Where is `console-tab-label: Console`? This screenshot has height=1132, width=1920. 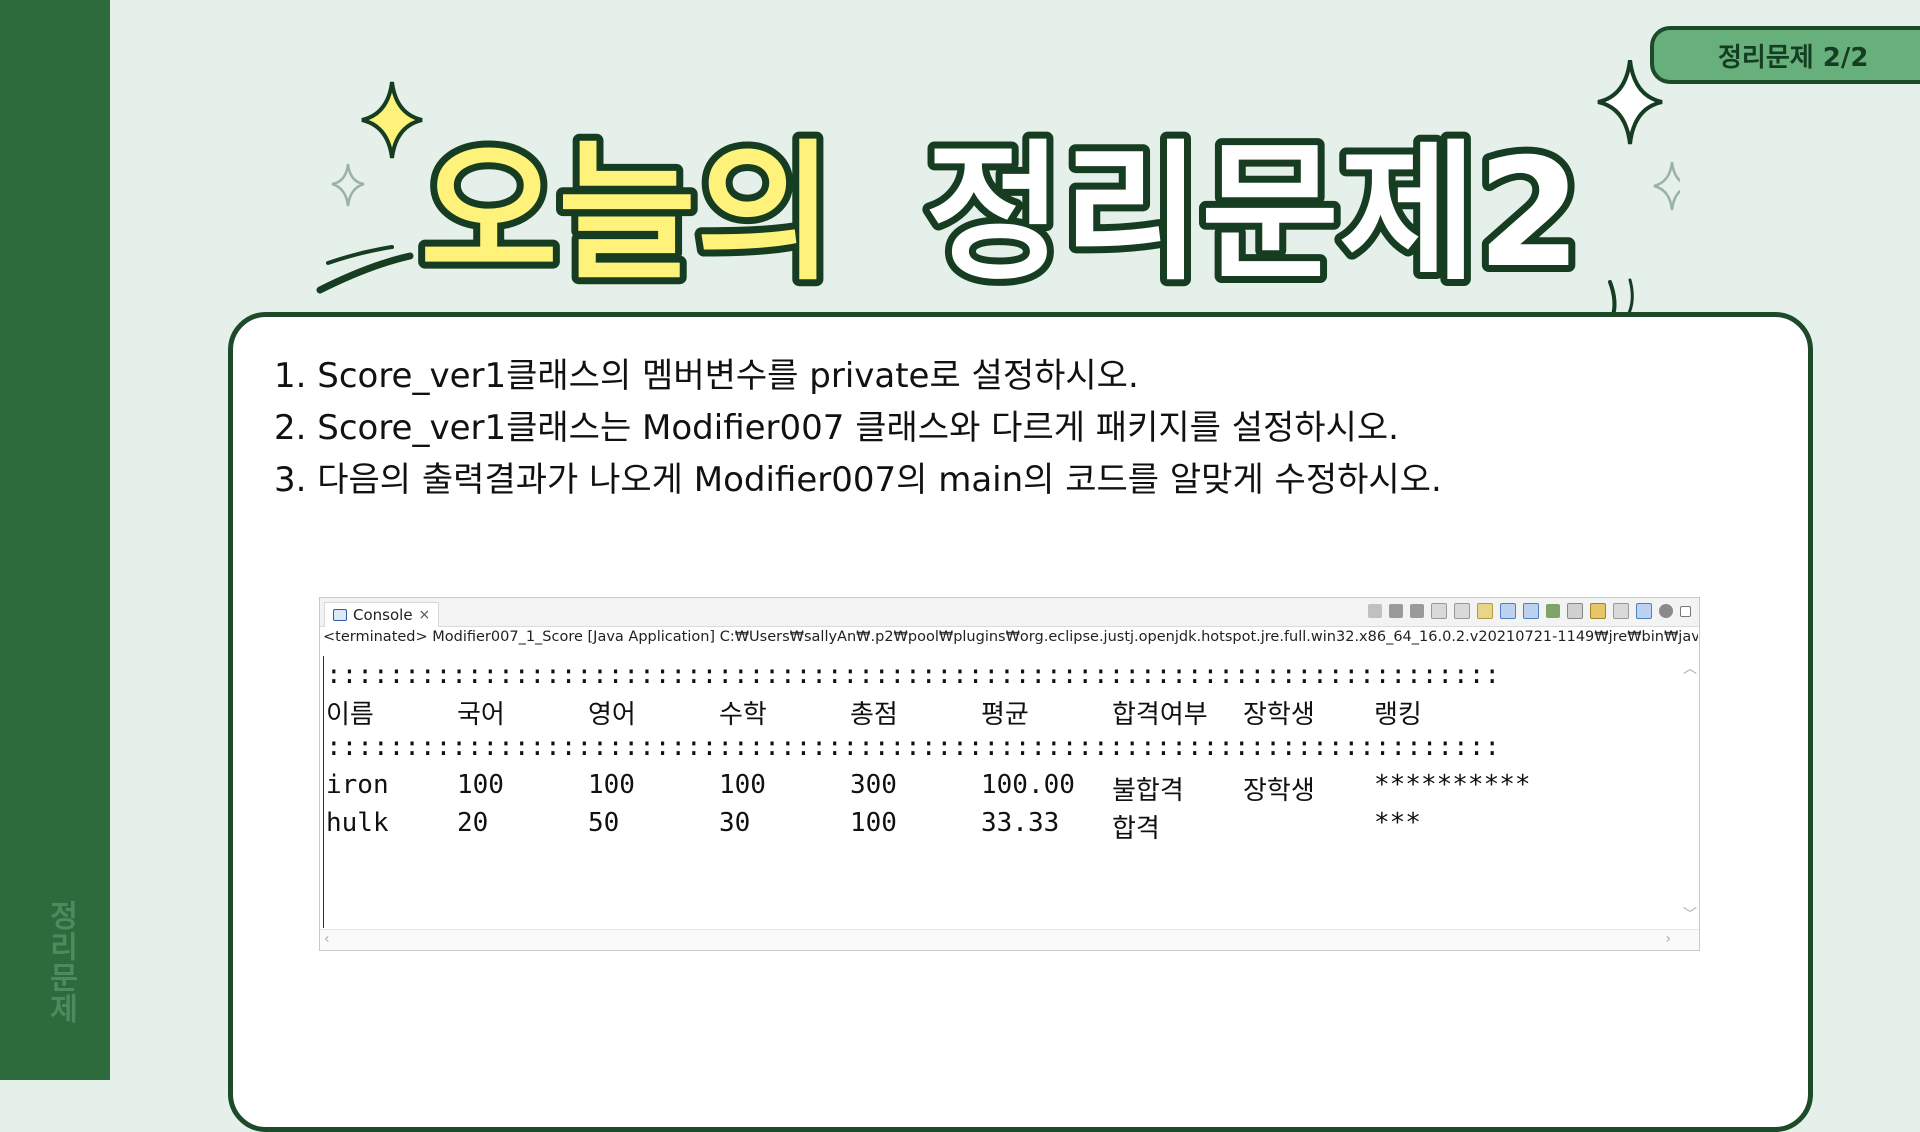 console-tab-label: Console is located at coordinates (383, 615).